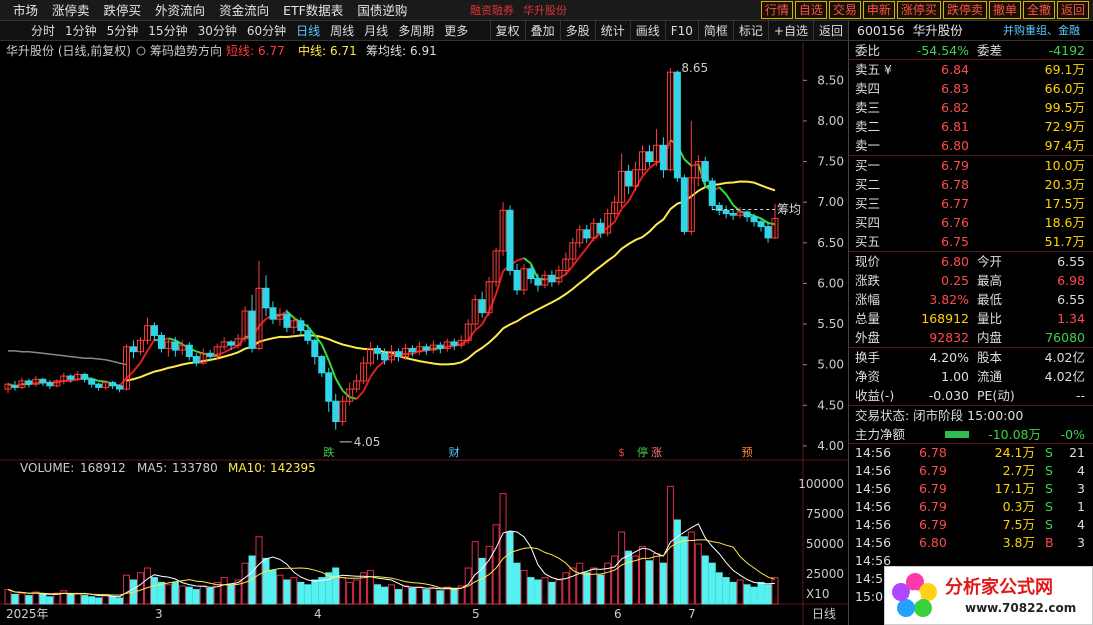 This screenshot has width=1093, height=625. What do you see at coordinates (180, 10) in the screenshot?
I see `menu-item-3: 外资流向` at bounding box center [180, 10].